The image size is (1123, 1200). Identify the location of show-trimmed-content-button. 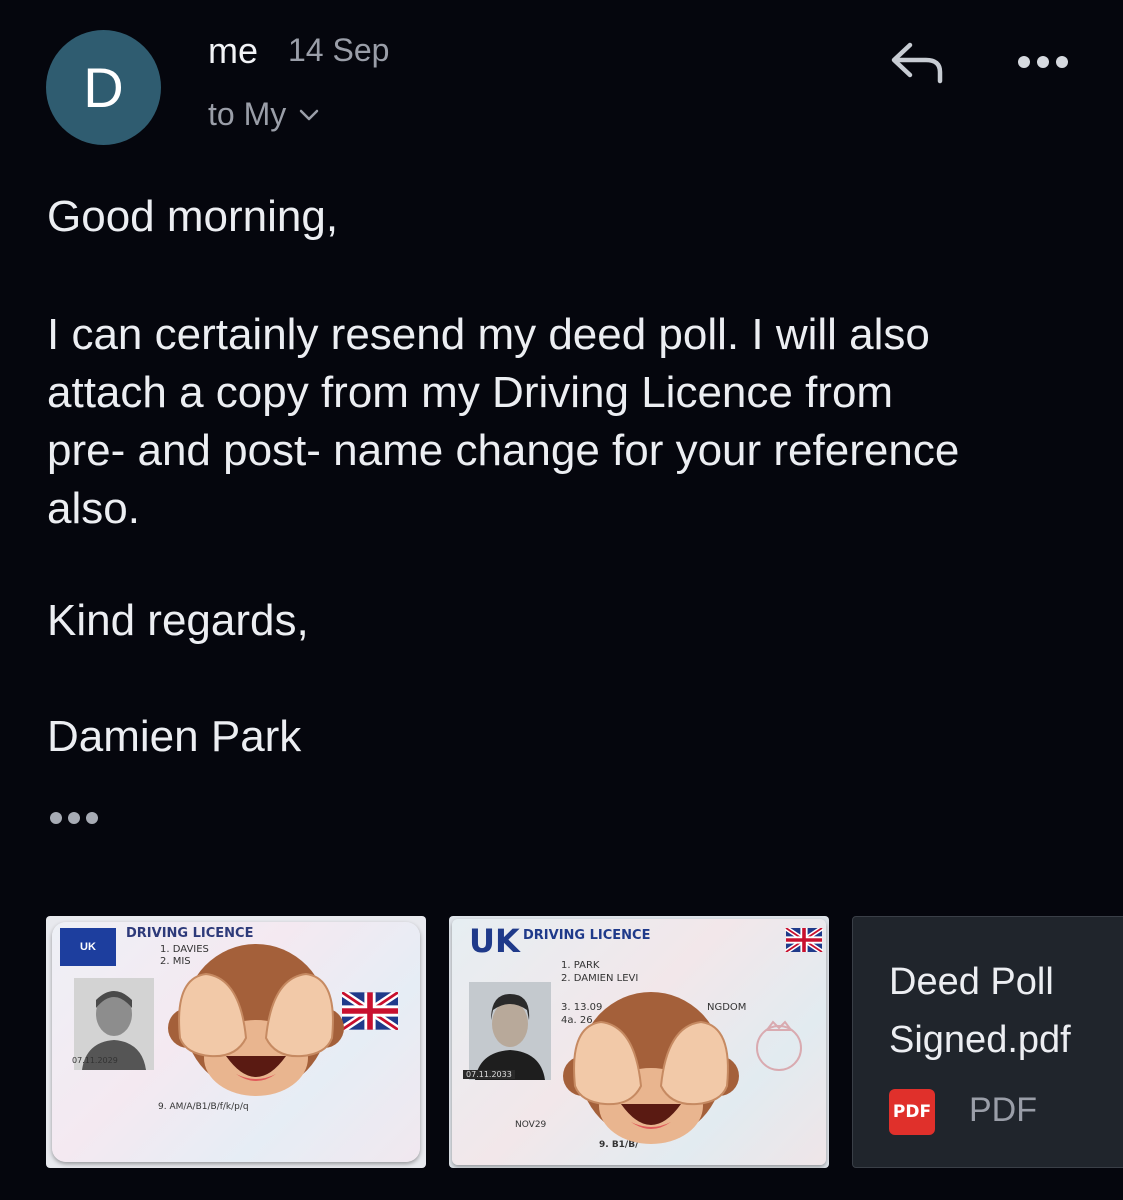
(76, 818).